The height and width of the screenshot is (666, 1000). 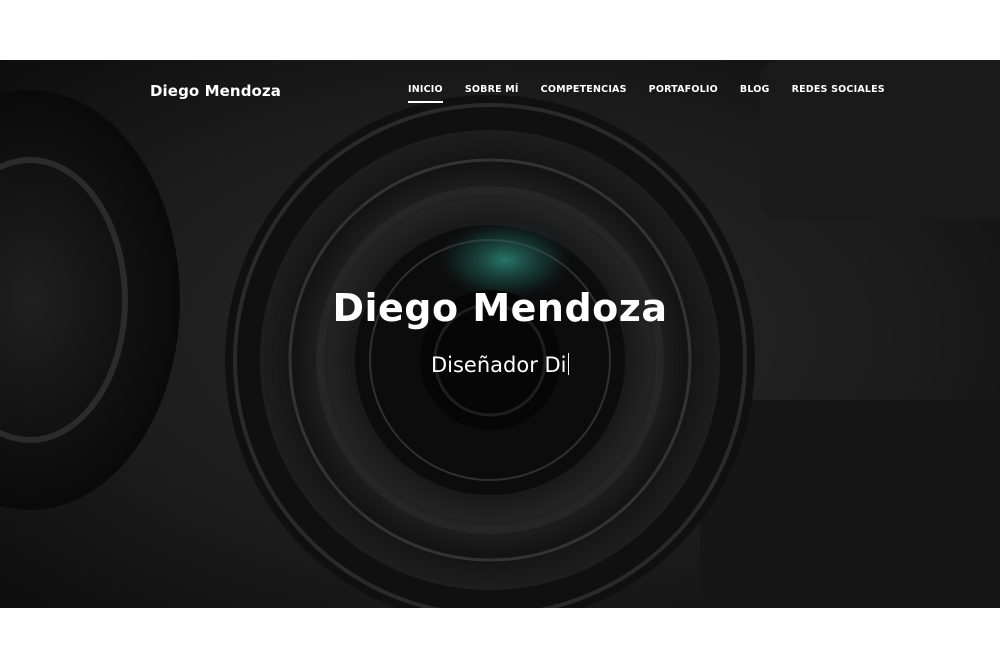 I want to click on hero-subtitle: Diseñador Di, so click(x=500, y=365).